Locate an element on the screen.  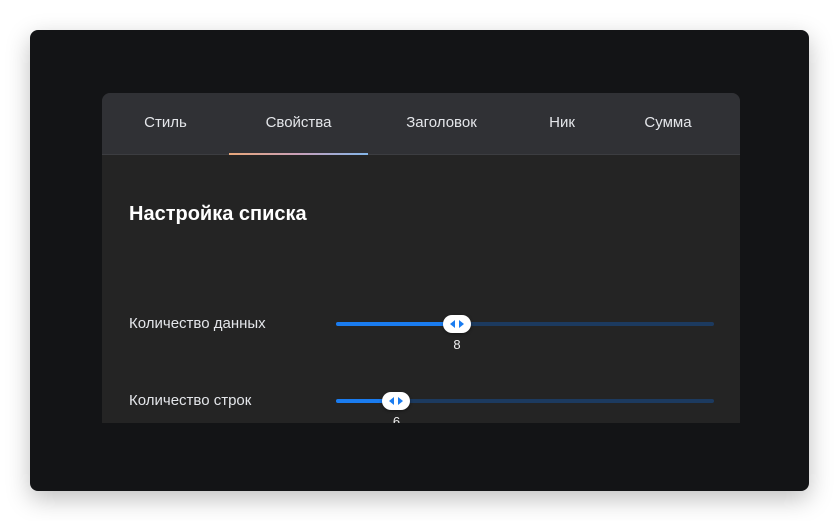
tab-sum: Сумма is located at coordinates (668, 123).